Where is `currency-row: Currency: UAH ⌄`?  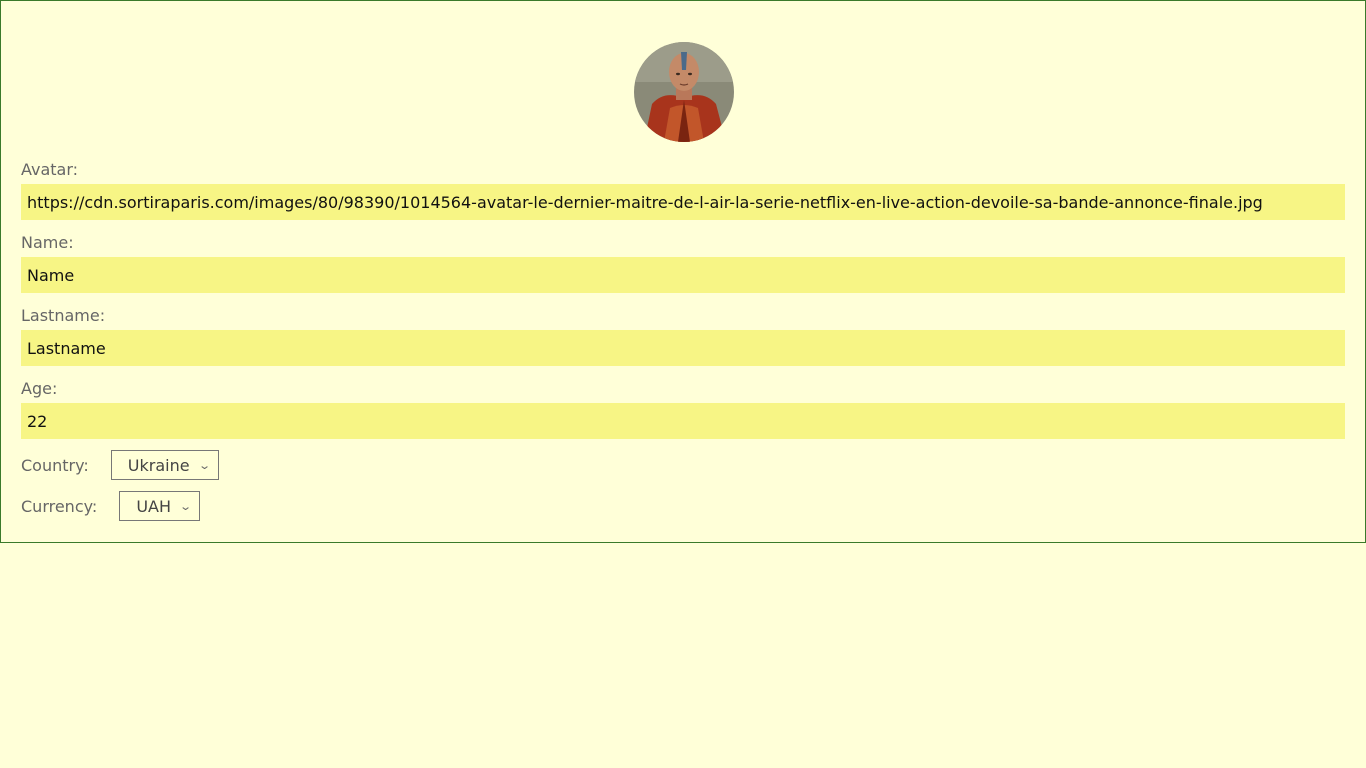 currency-row: Currency: UAH ⌄ is located at coordinates (111, 506).